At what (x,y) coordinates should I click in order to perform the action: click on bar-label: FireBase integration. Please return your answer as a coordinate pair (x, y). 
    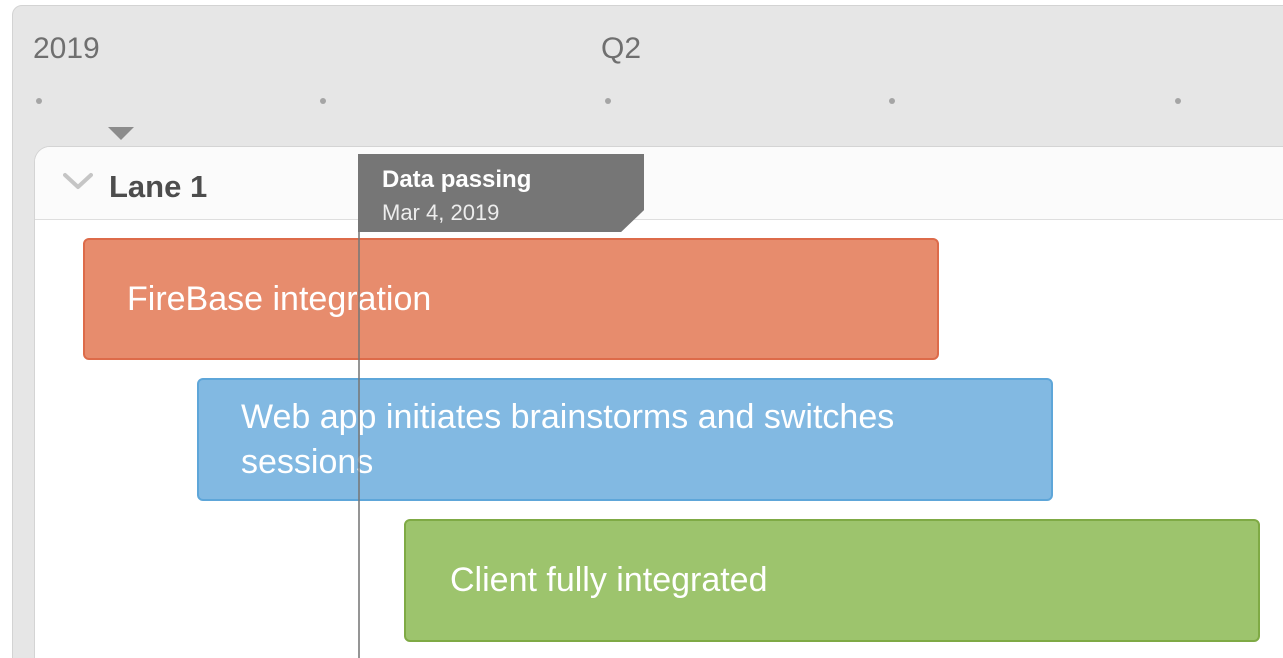
    Looking at the image, I should click on (279, 298).